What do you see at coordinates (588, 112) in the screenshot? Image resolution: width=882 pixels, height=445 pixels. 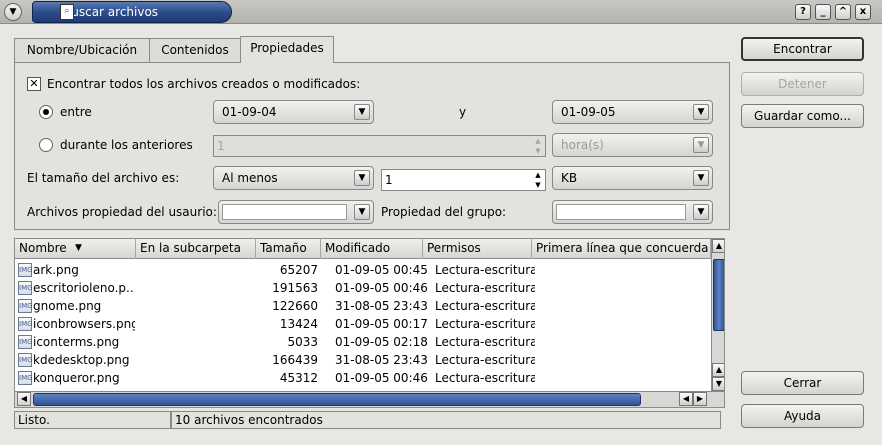 I see `date-to-value: 01-09-05` at bounding box center [588, 112].